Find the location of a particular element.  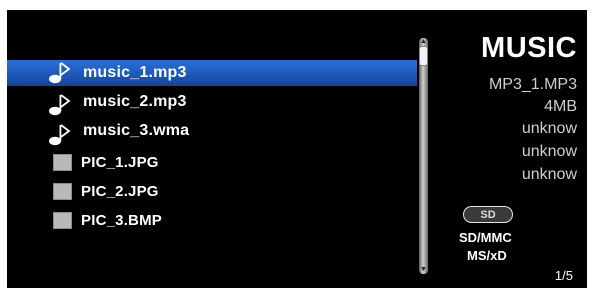

card-type-sd-mmc: SD/MMC is located at coordinates (485, 237).